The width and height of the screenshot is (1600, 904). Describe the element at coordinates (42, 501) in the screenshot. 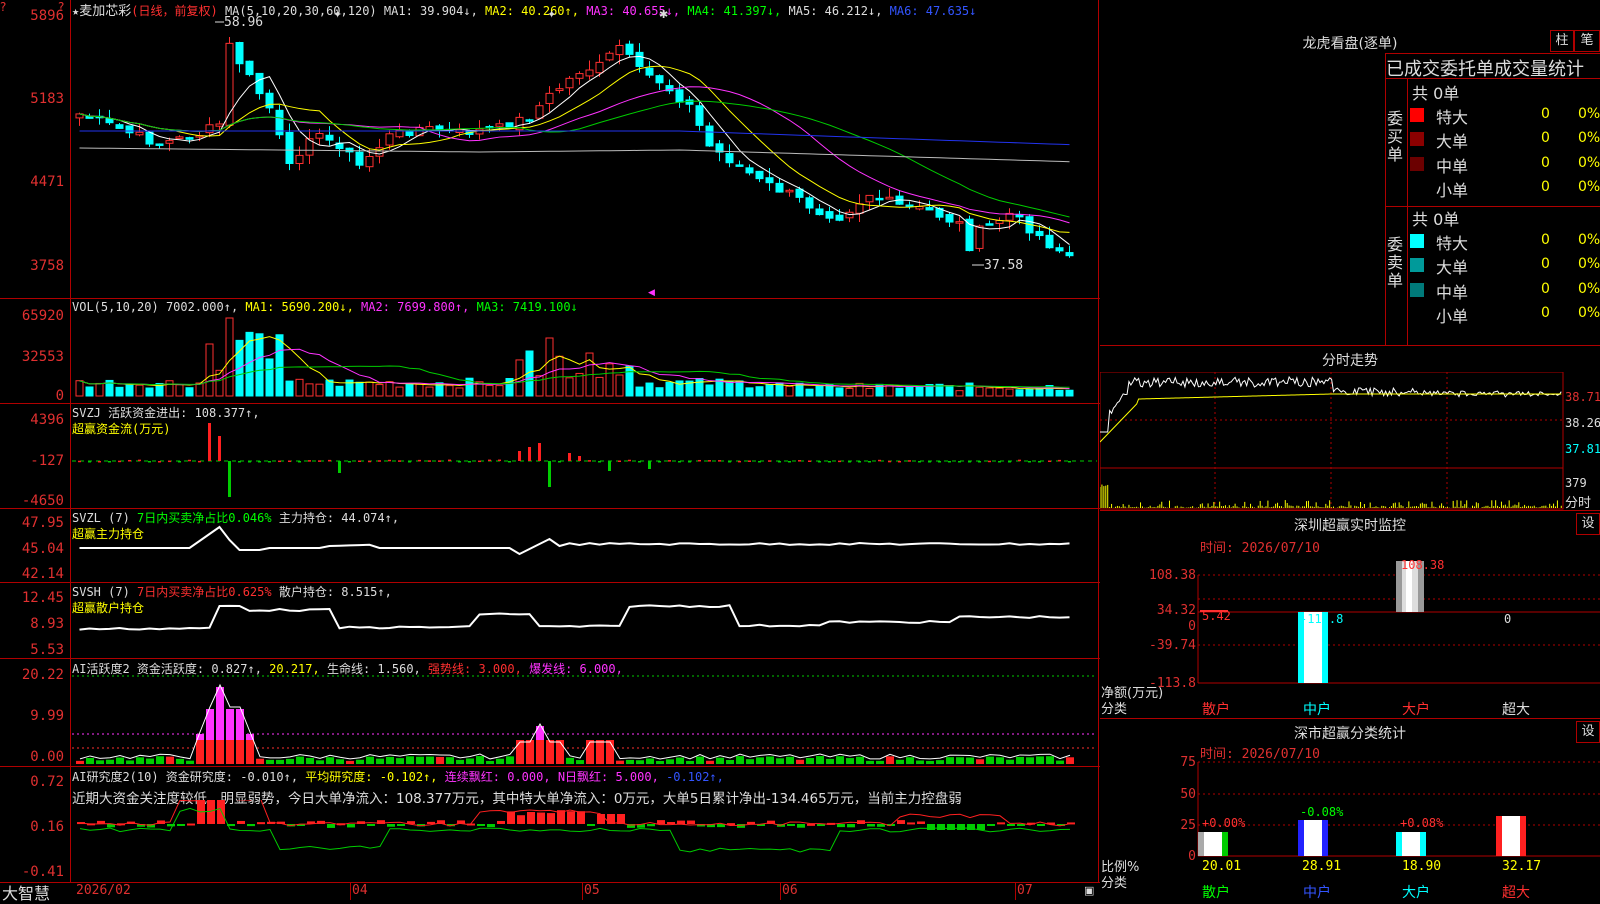

I see `svzj-y-tick: -4650` at that location.